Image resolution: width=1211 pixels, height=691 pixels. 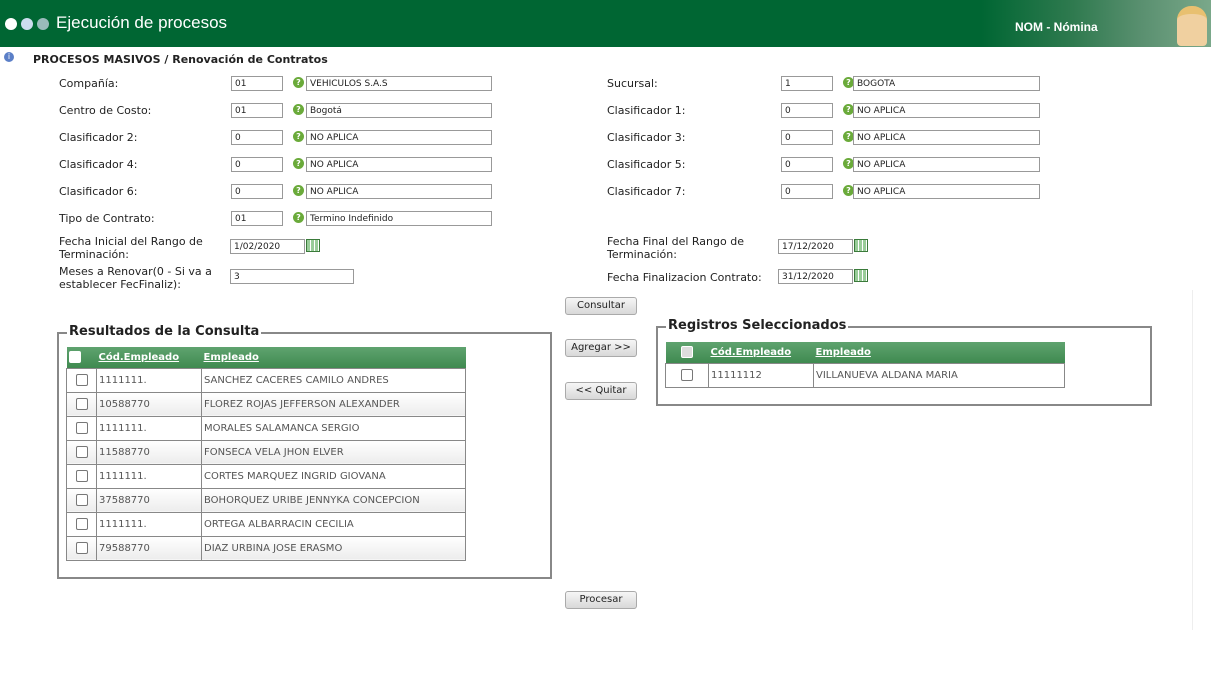 I want to click on employee-code: 10588770, so click(x=149, y=404).